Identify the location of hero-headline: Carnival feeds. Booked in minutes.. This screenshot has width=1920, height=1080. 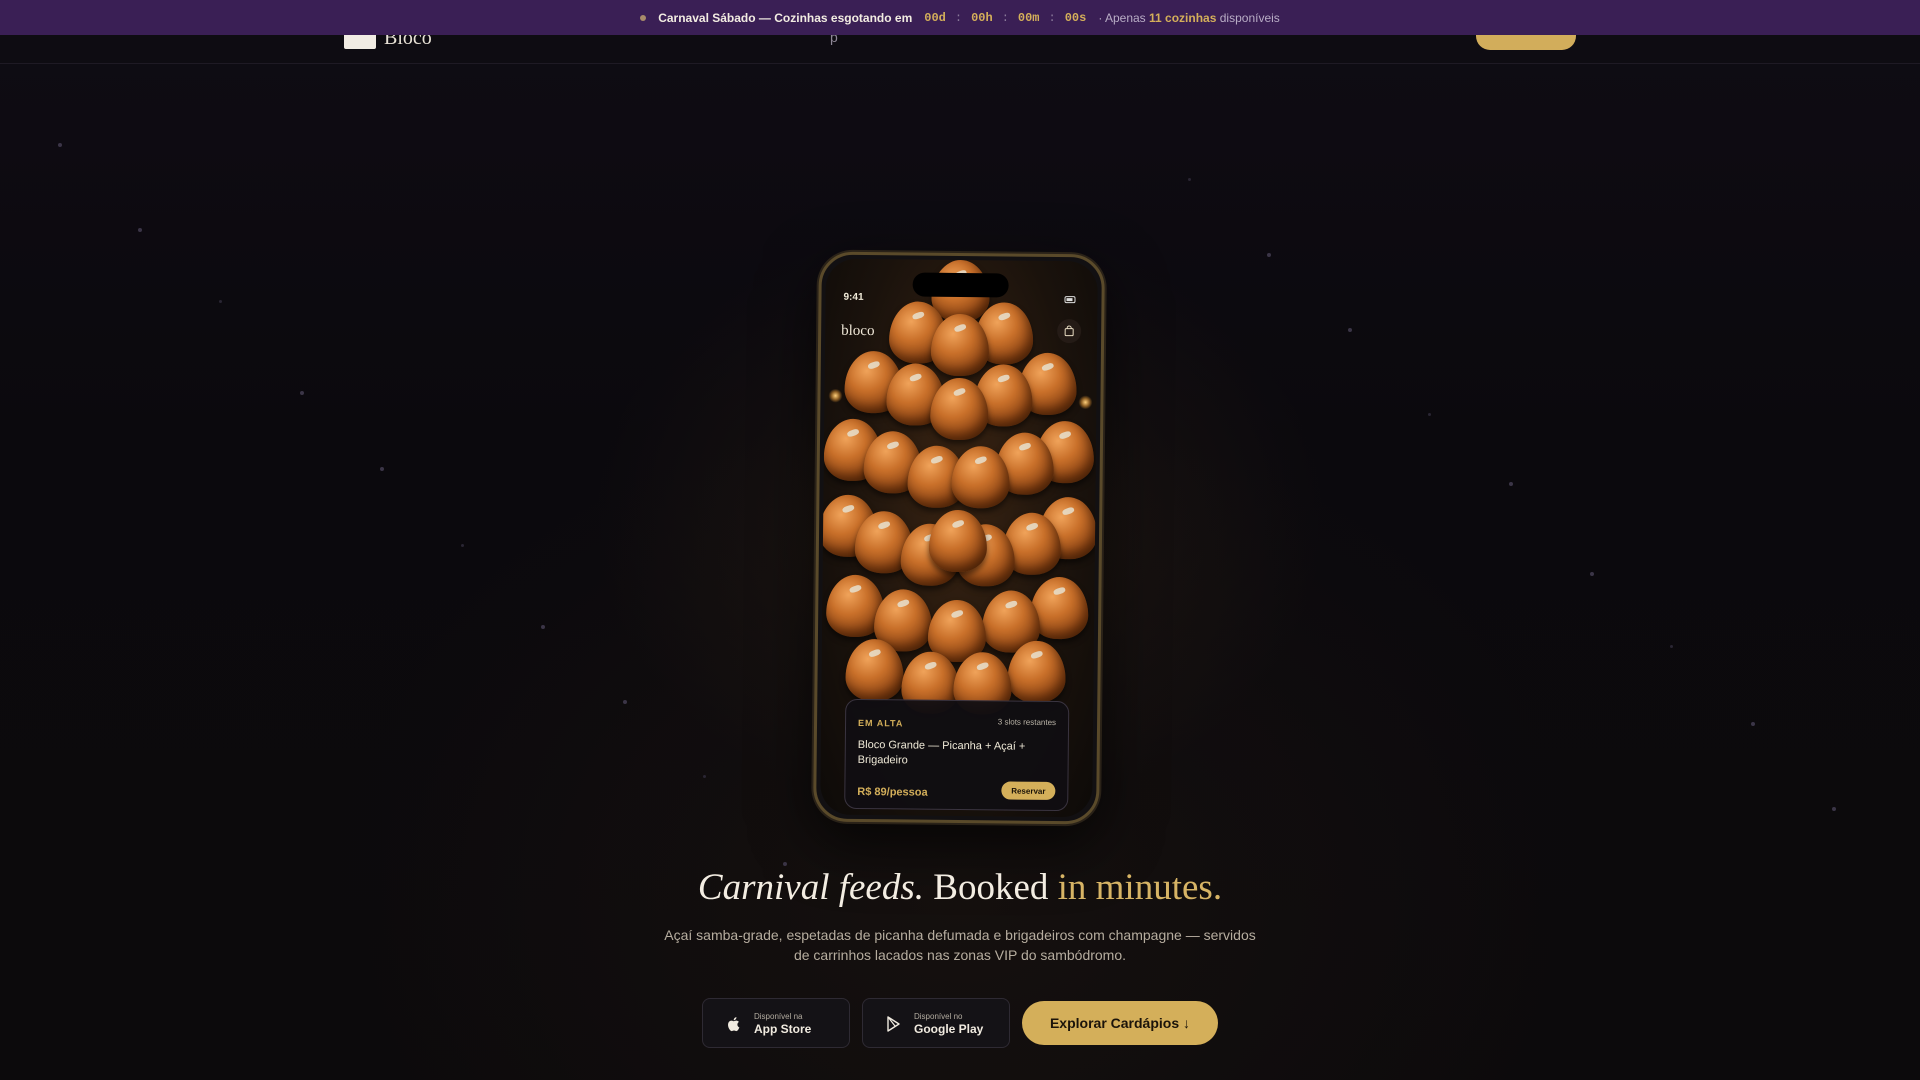
(960, 887).